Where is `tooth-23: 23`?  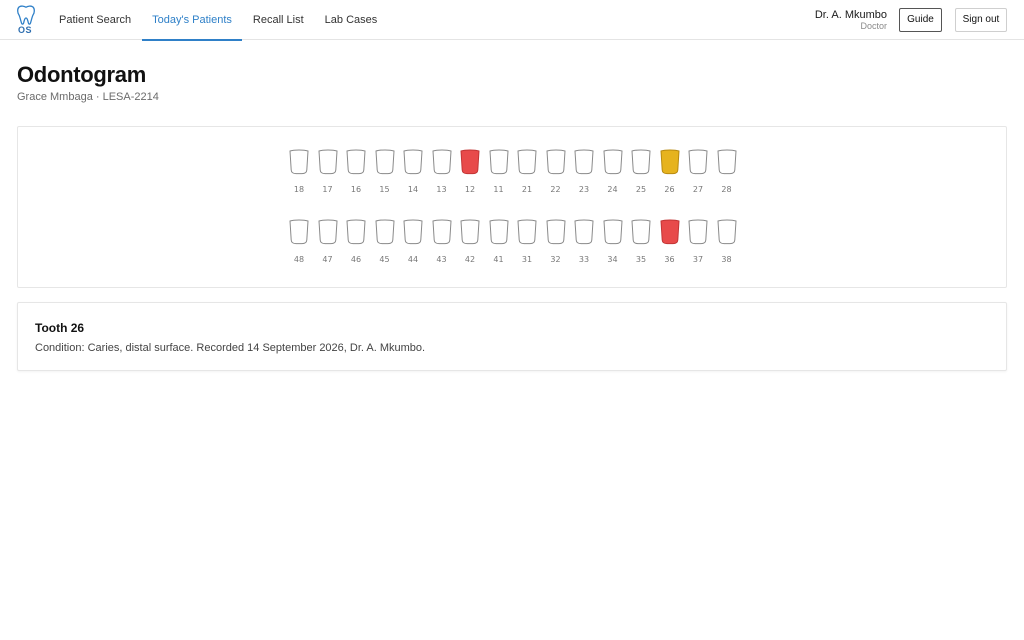 tooth-23: 23 is located at coordinates (584, 173).